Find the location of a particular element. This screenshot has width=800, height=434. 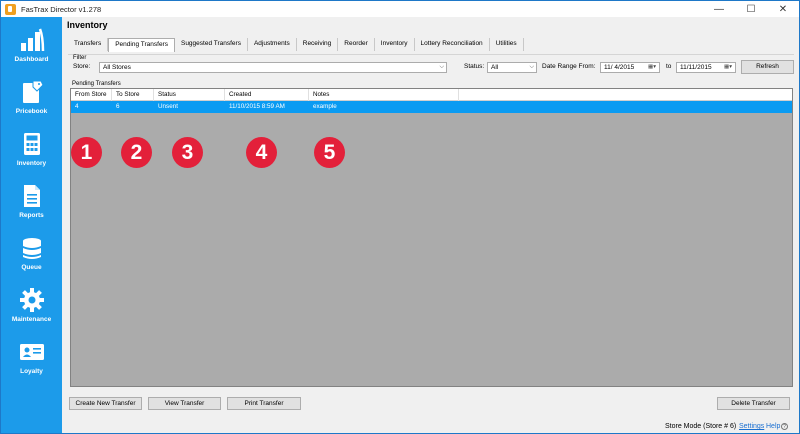

date-to-value: 11/11/2015 is located at coordinates (696, 67).